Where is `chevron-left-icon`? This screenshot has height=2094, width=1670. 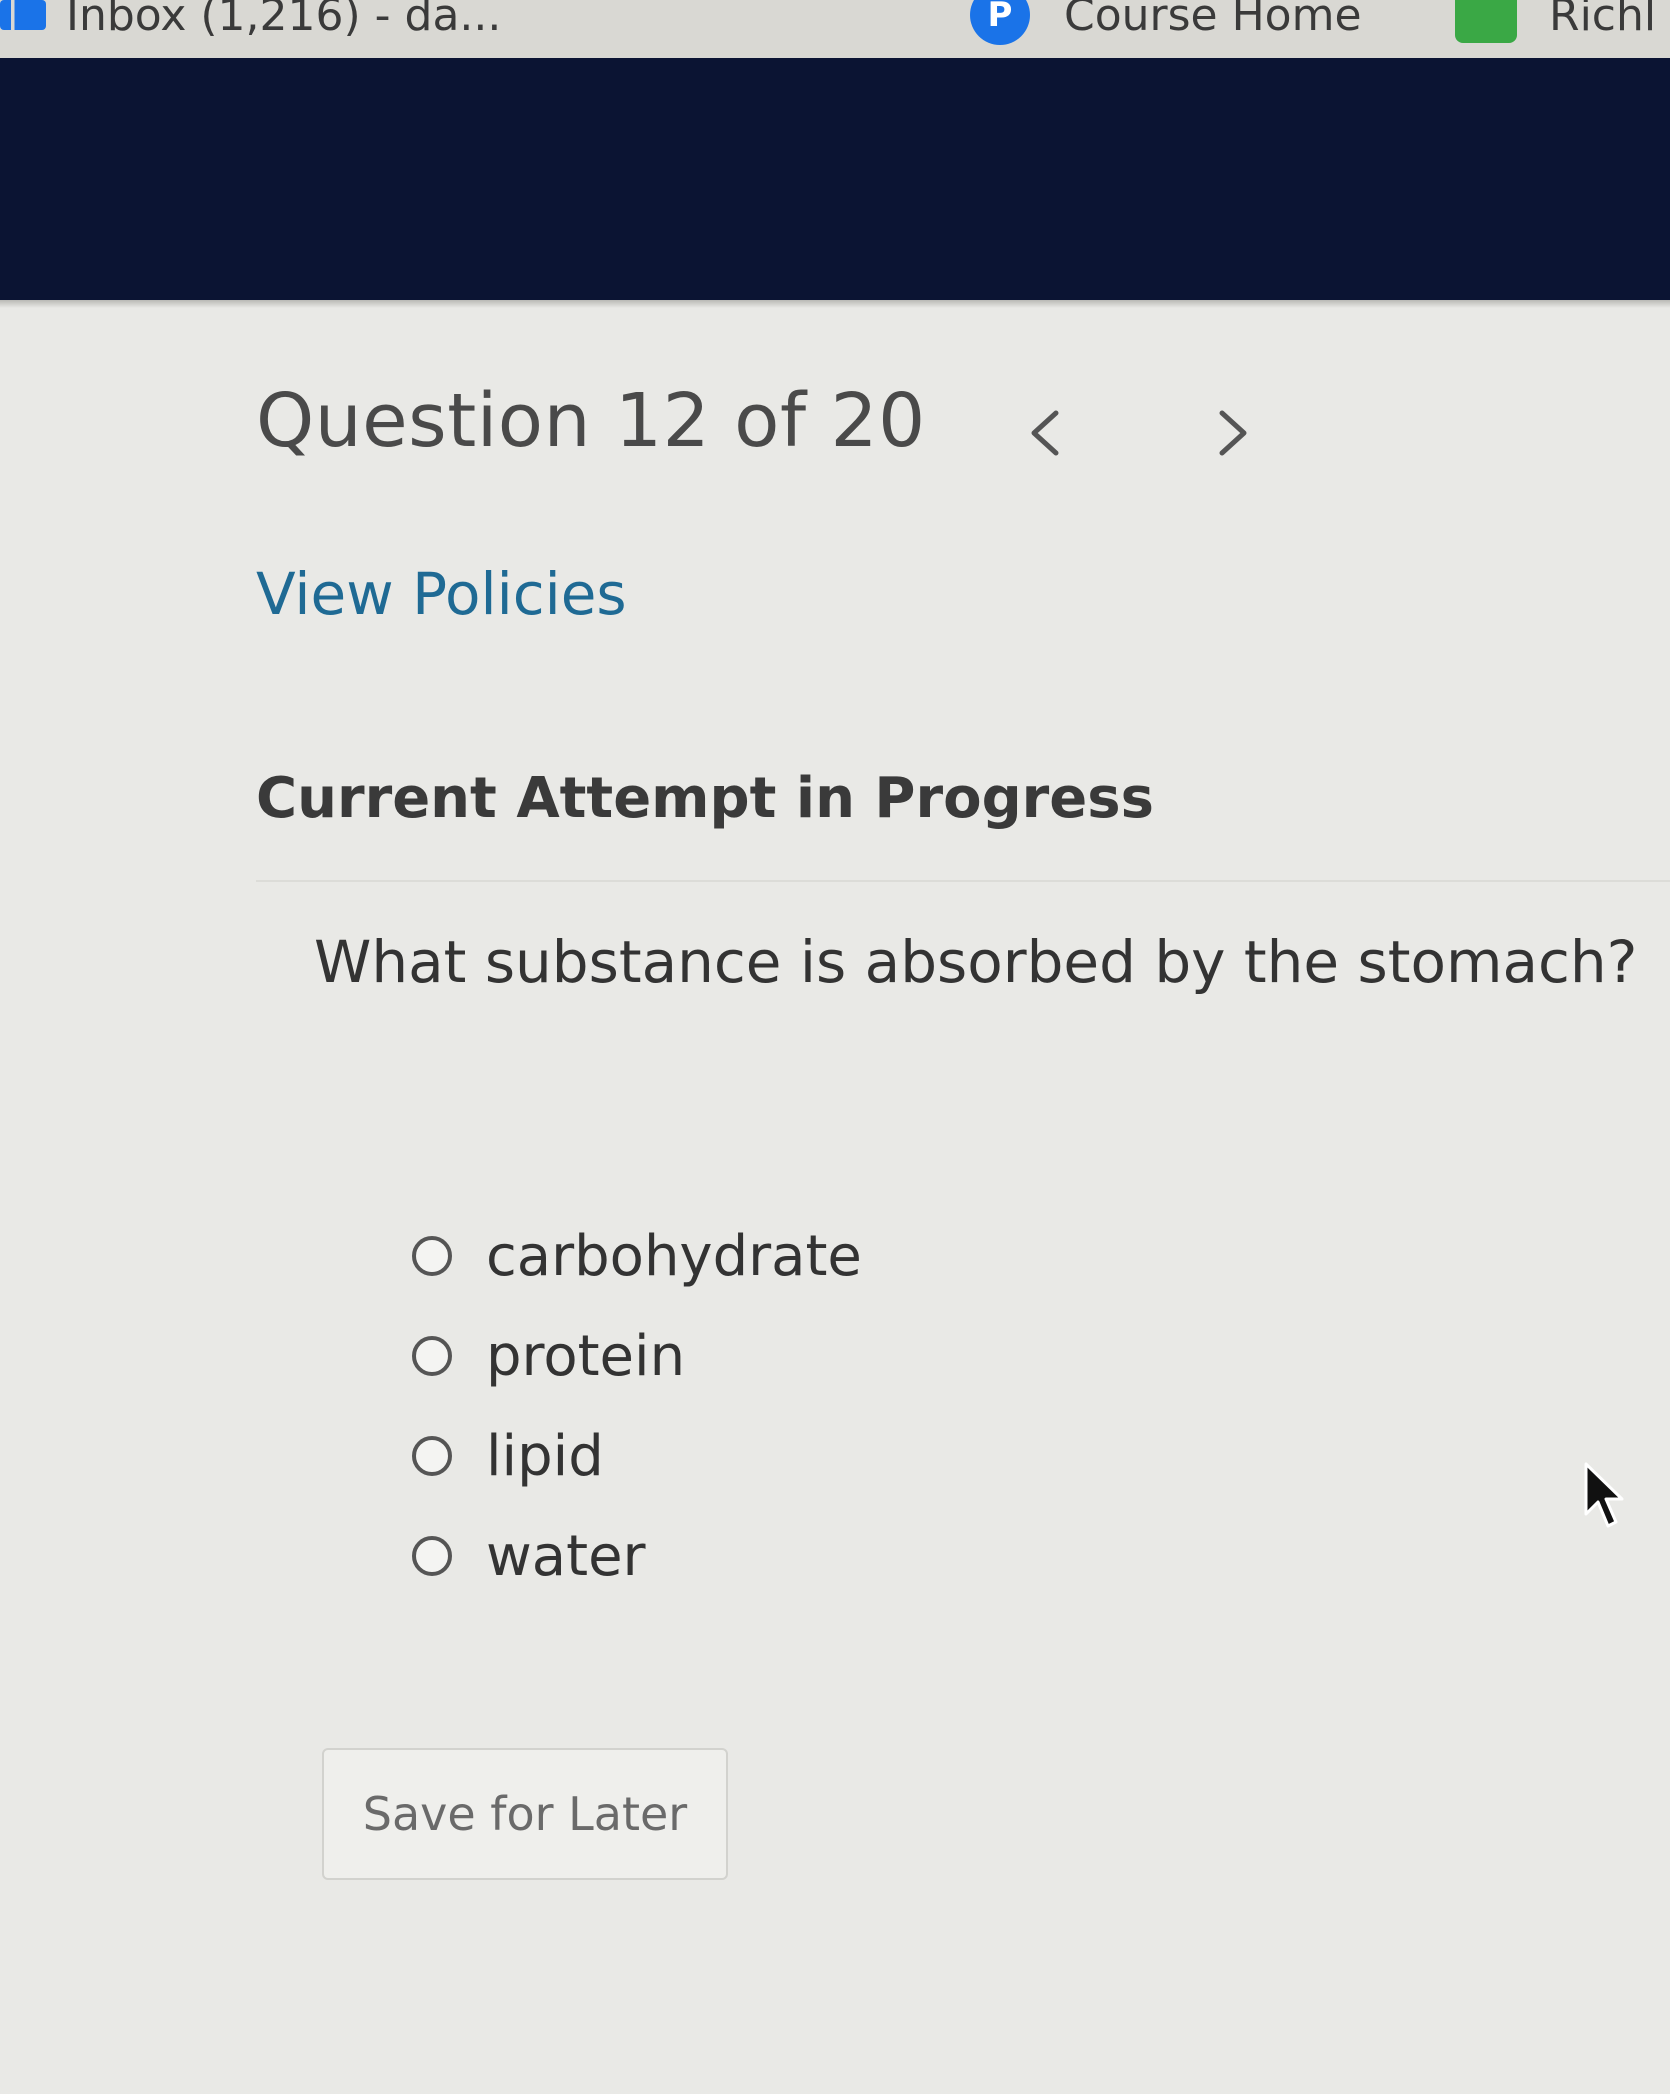 chevron-left-icon is located at coordinates (1045, 433).